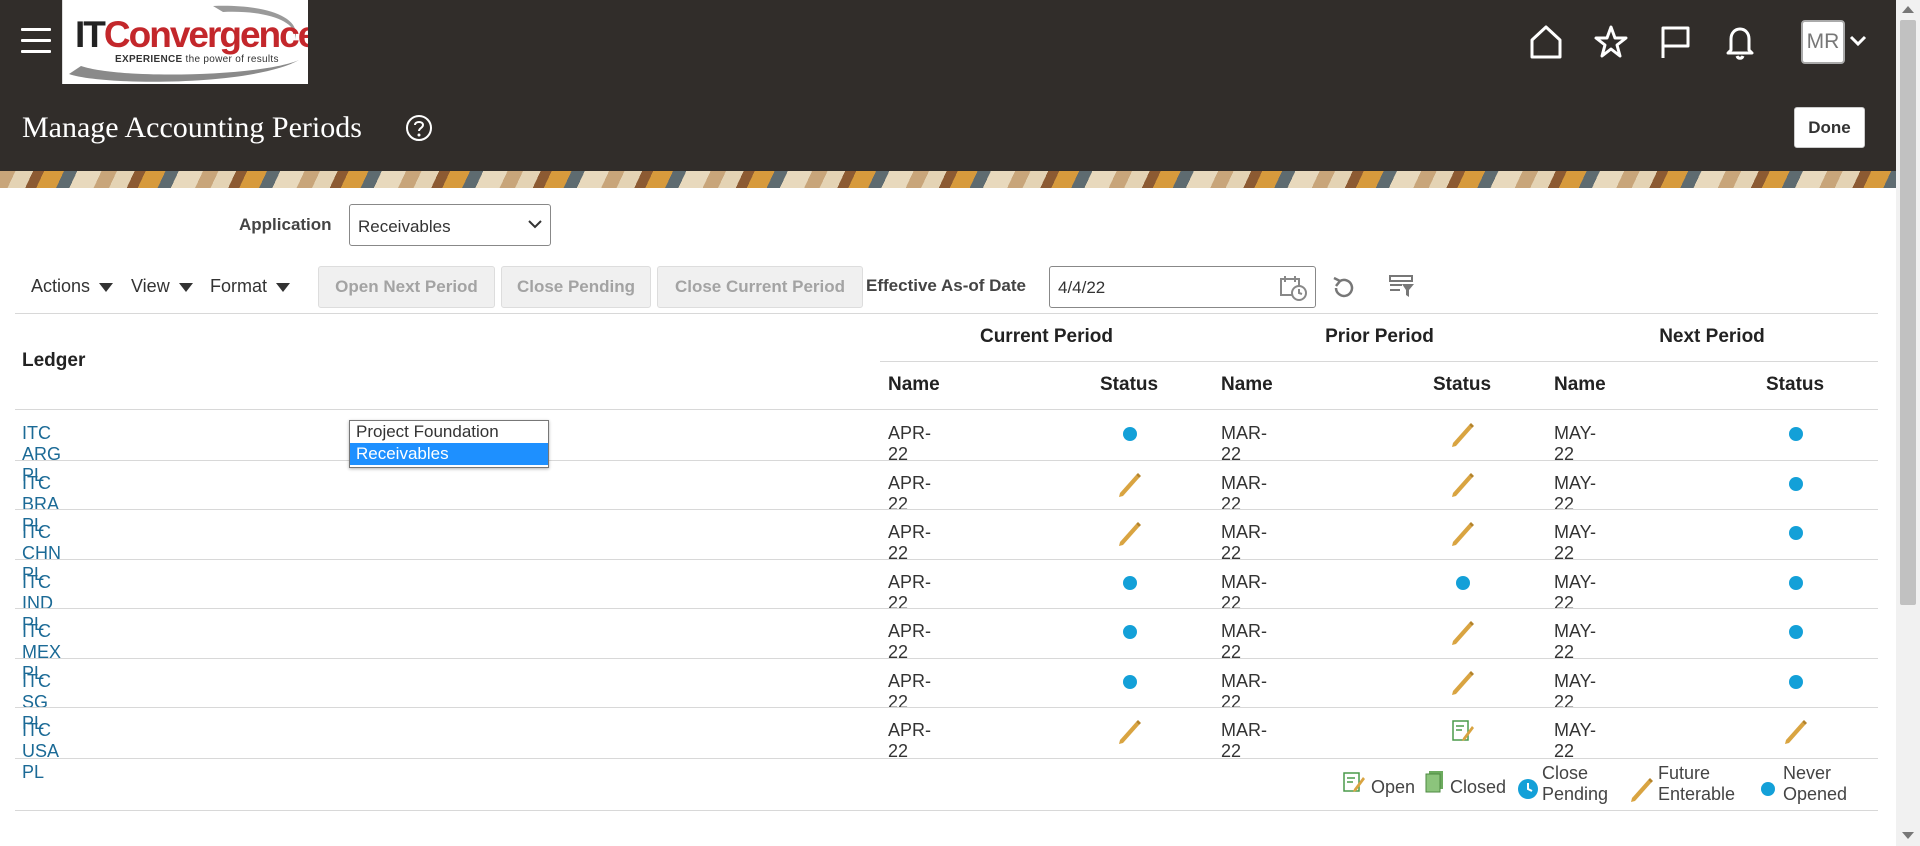 This screenshot has width=1920, height=846. What do you see at coordinates (406, 287) in the screenshot?
I see `open-next-period-button: Open Next Period` at bounding box center [406, 287].